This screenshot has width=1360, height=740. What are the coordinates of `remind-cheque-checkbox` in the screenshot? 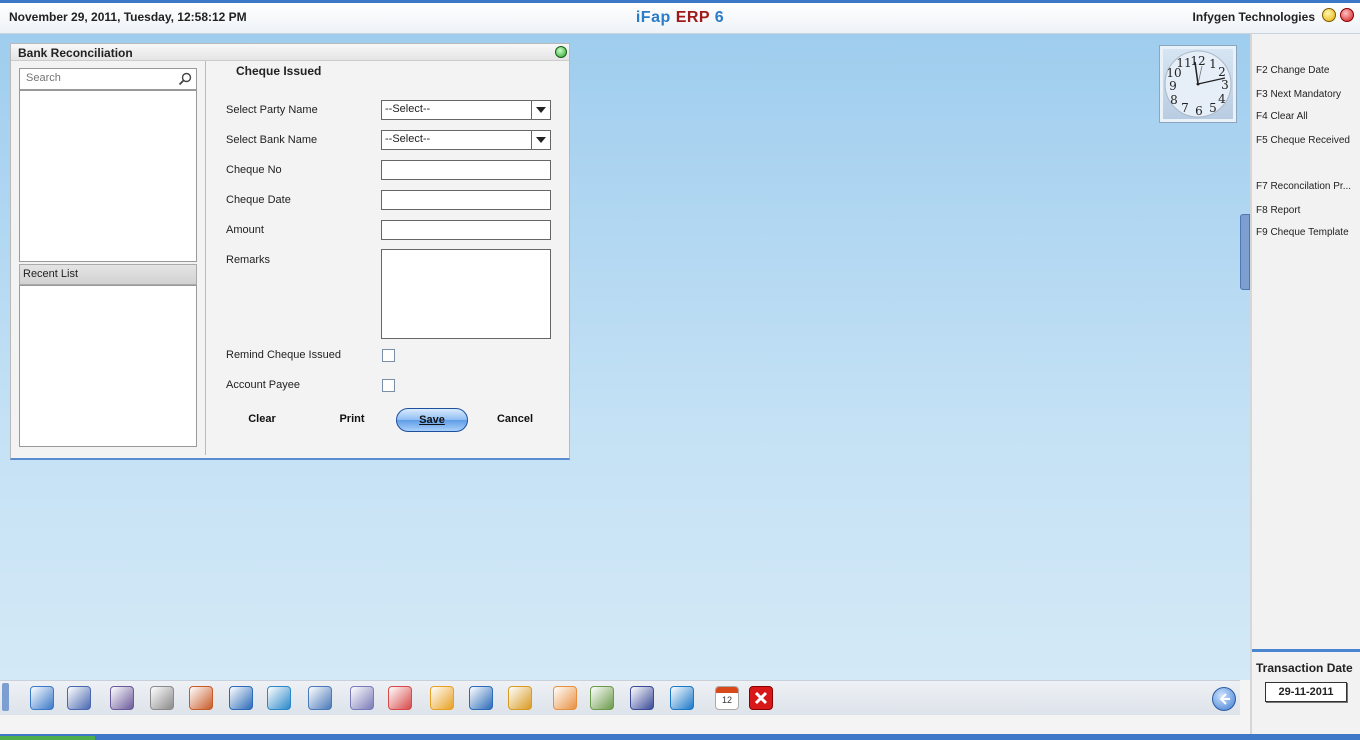 It's located at (388, 355).